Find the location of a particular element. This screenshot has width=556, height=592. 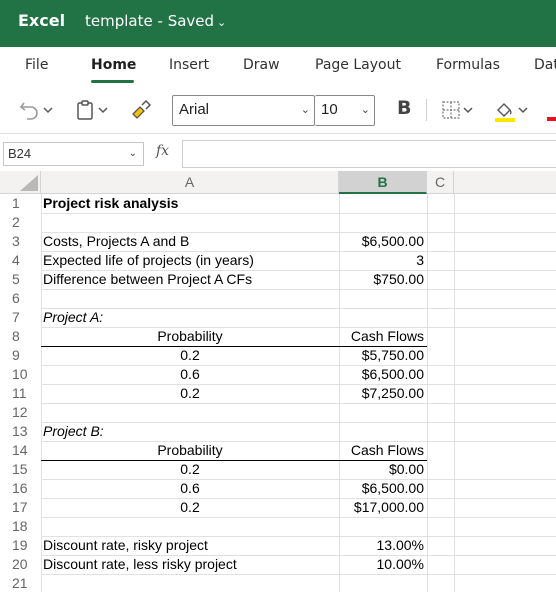

select-all-button is located at coordinates (20, 182).